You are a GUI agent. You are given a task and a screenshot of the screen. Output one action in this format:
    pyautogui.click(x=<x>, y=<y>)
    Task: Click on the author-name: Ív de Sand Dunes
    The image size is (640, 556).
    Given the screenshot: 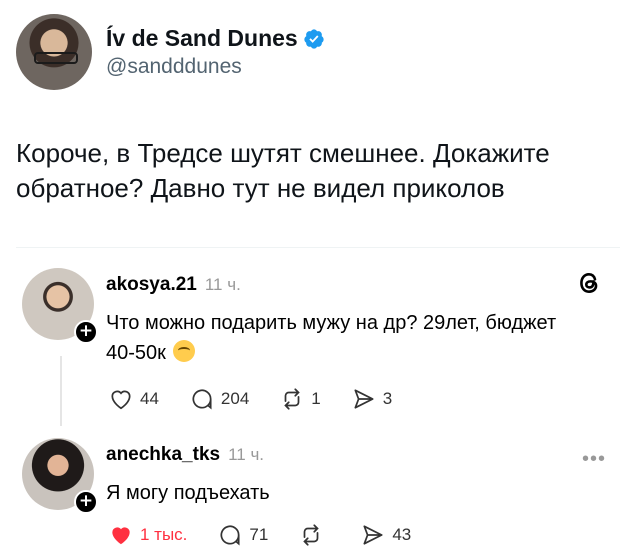 What is the action you would take?
    pyautogui.click(x=202, y=38)
    